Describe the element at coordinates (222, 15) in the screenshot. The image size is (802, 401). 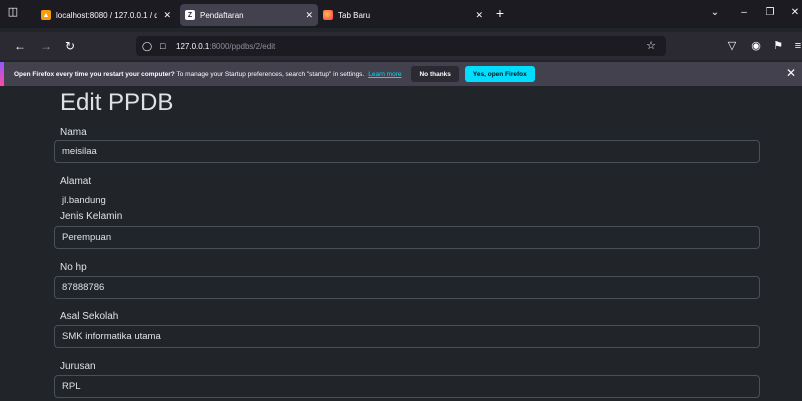
I see `tab-title: Pendaftaran` at that location.